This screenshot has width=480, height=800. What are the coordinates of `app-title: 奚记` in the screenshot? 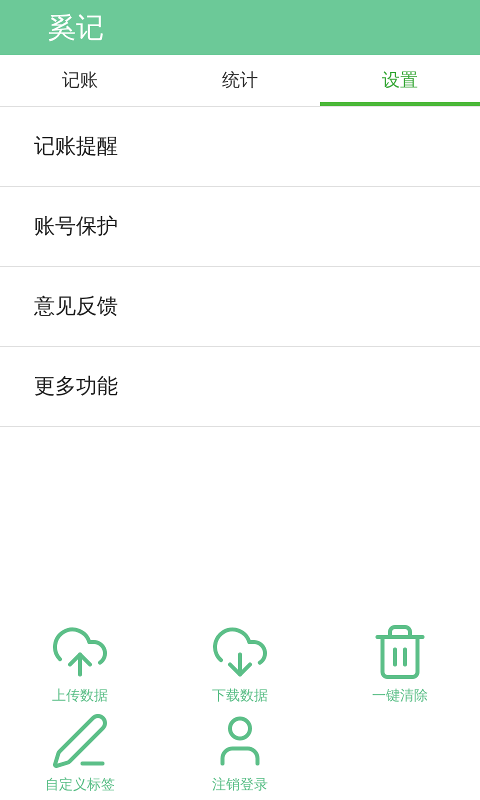 It's located at (76, 28).